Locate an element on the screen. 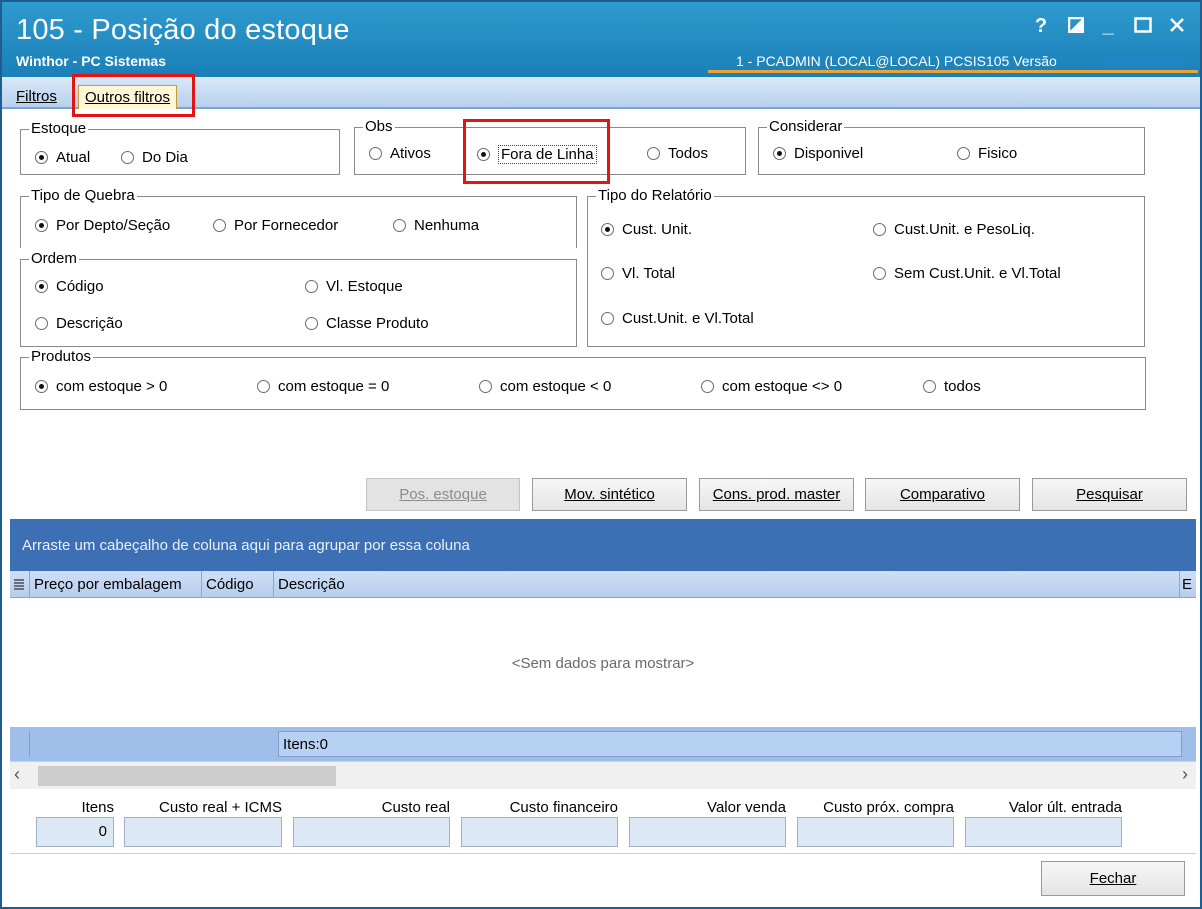  total-valor-ult-entrada-field is located at coordinates (1043, 832).